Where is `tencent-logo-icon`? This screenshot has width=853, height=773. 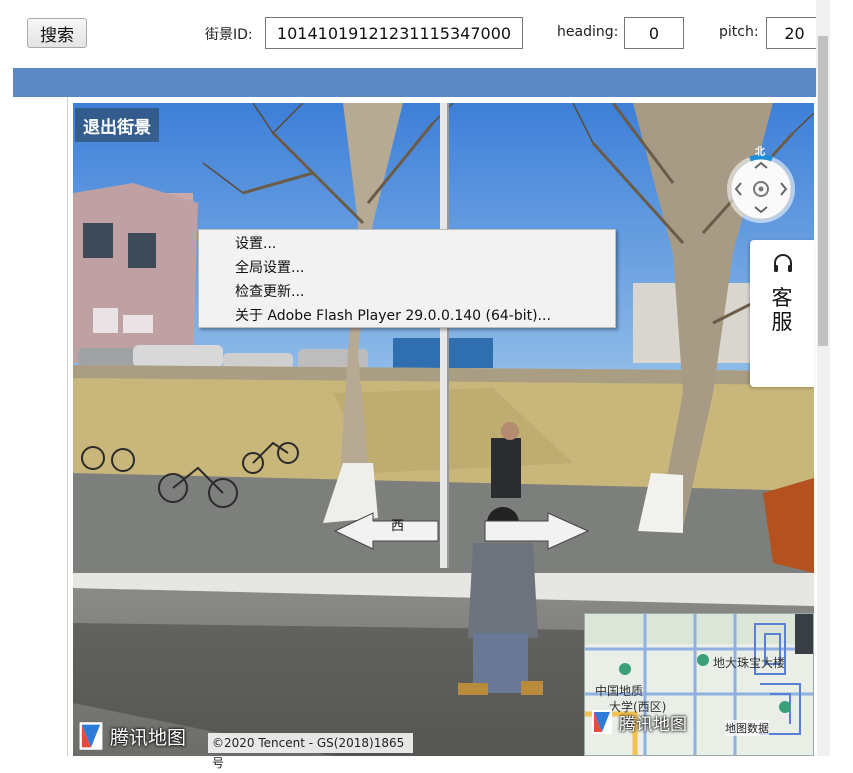
tencent-logo-icon is located at coordinates (91, 736).